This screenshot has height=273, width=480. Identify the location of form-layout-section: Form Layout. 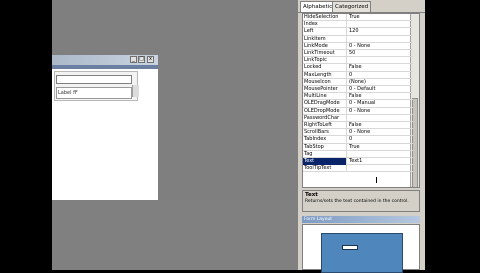
(361, 243).